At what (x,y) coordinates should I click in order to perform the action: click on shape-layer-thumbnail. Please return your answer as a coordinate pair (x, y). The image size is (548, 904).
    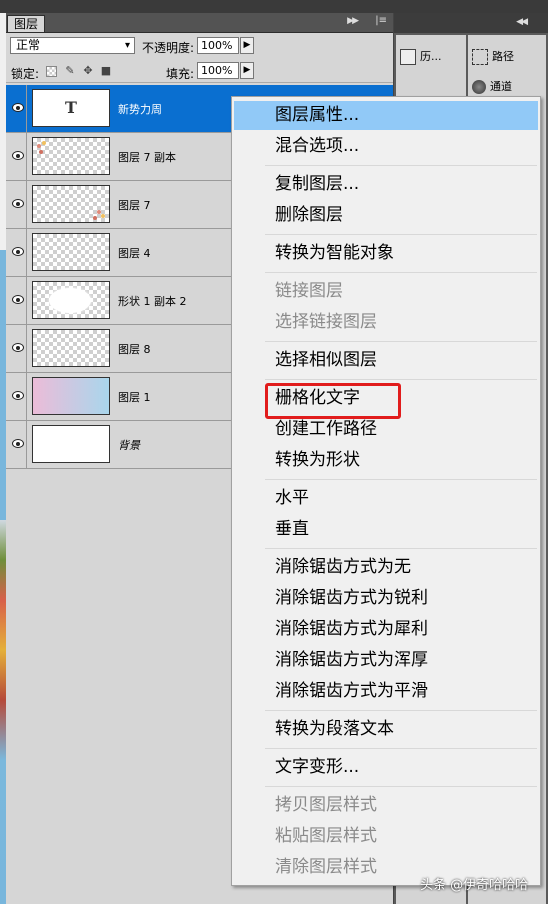
    Looking at the image, I should click on (71, 300).